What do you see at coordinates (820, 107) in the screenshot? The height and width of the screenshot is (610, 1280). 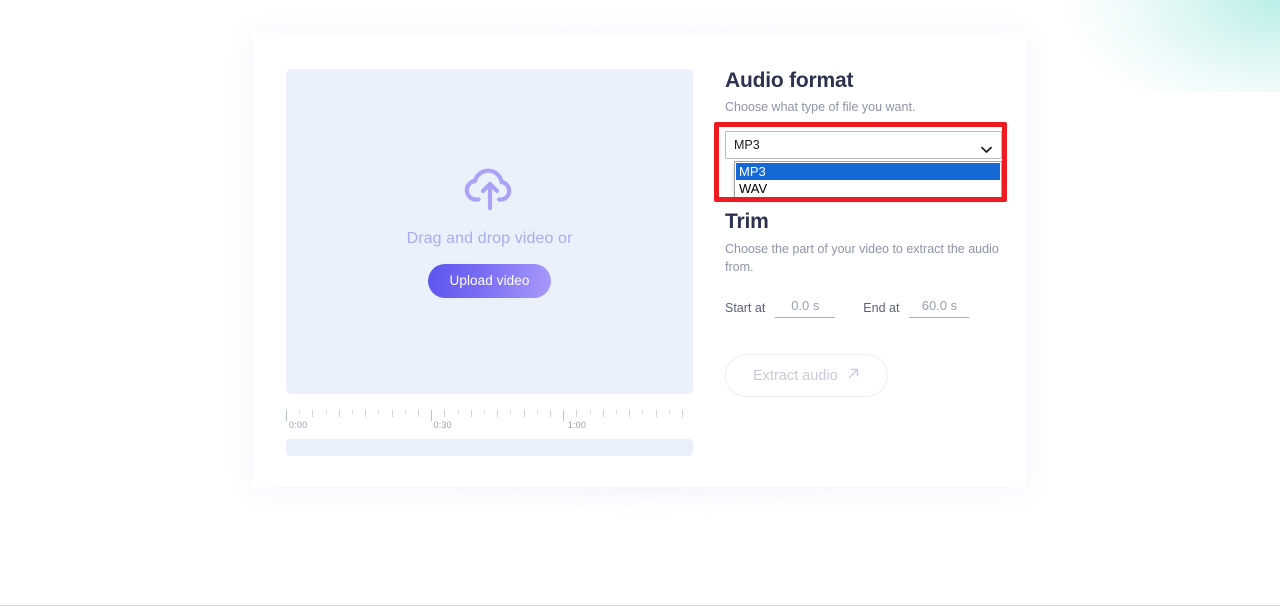 I see `audio-format-subtitle: Choose what type of file you want.` at bounding box center [820, 107].